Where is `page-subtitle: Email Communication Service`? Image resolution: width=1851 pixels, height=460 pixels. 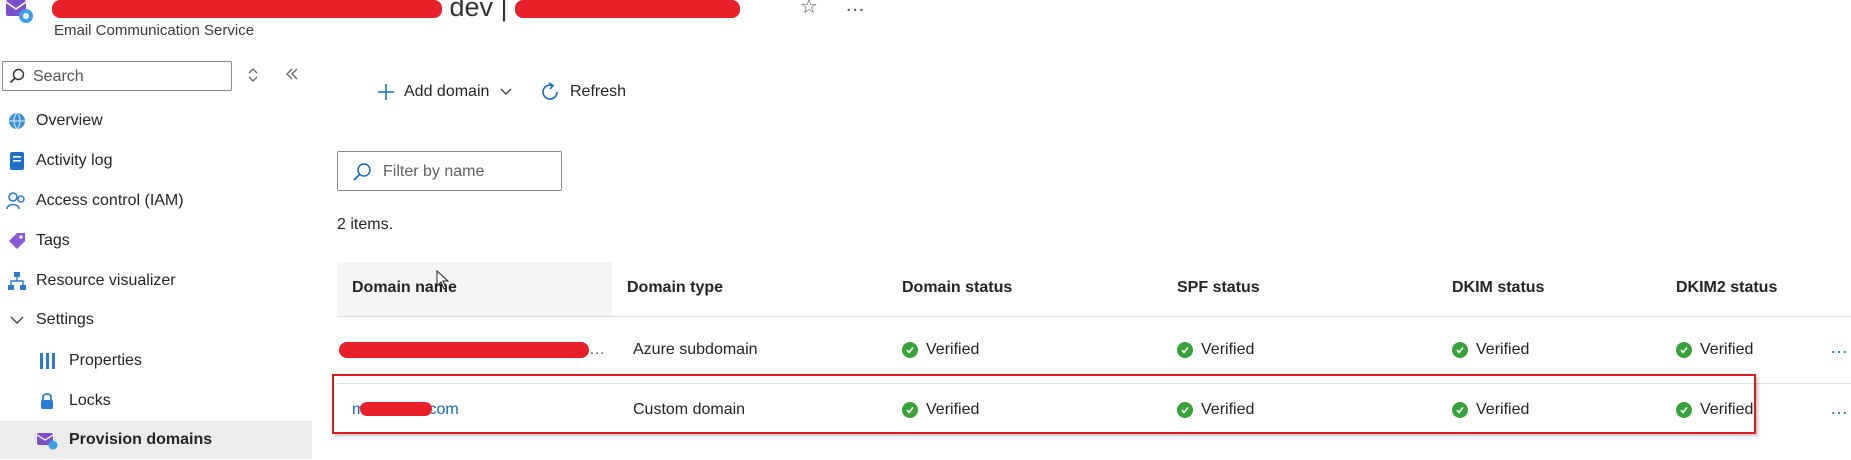 page-subtitle: Email Communication Service is located at coordinates (154, 30).